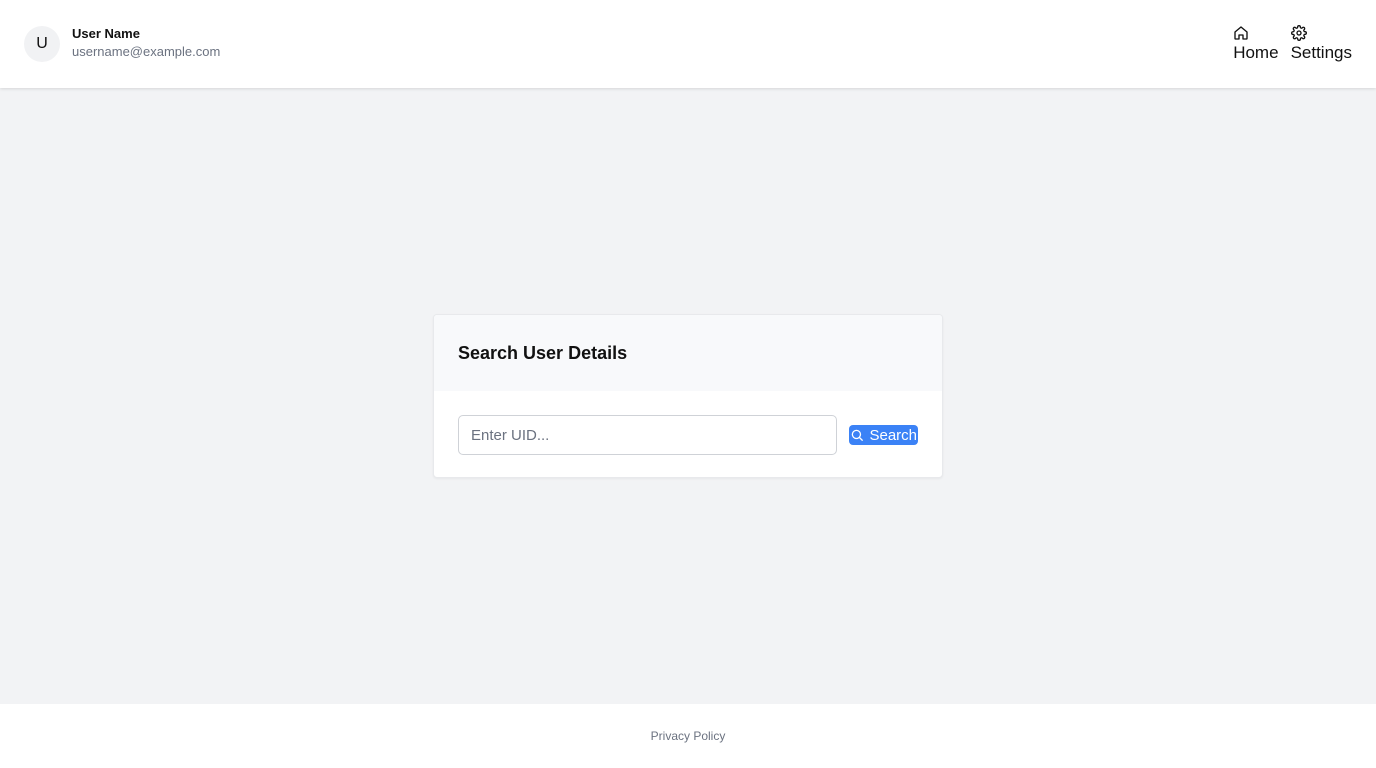  I want to click on gear-icon, so click(1298, 33).